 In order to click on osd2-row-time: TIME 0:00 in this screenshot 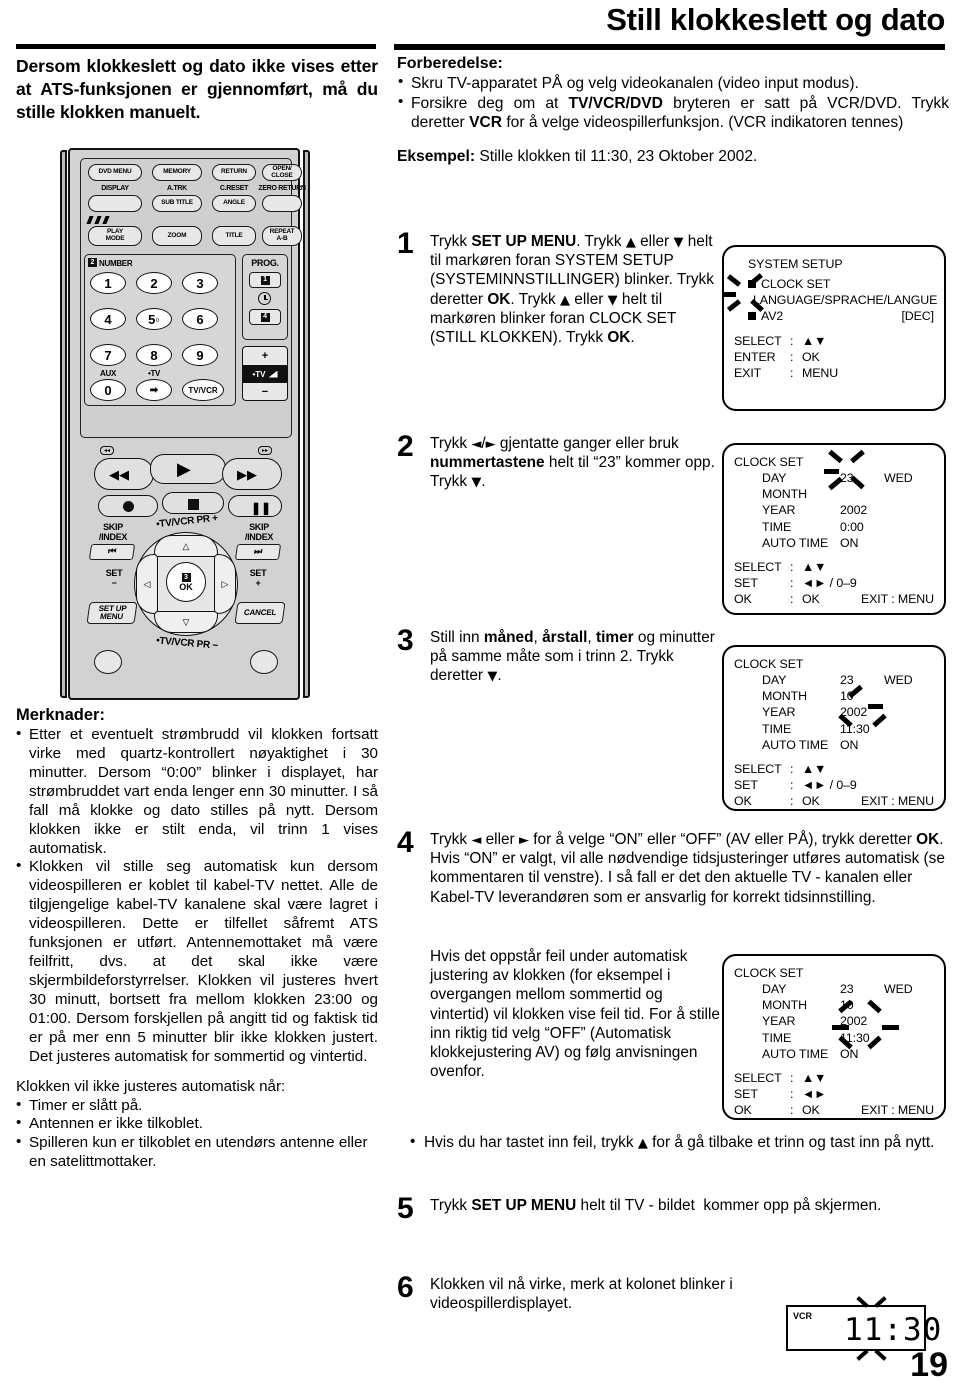, I will do `click(848, 527)`.